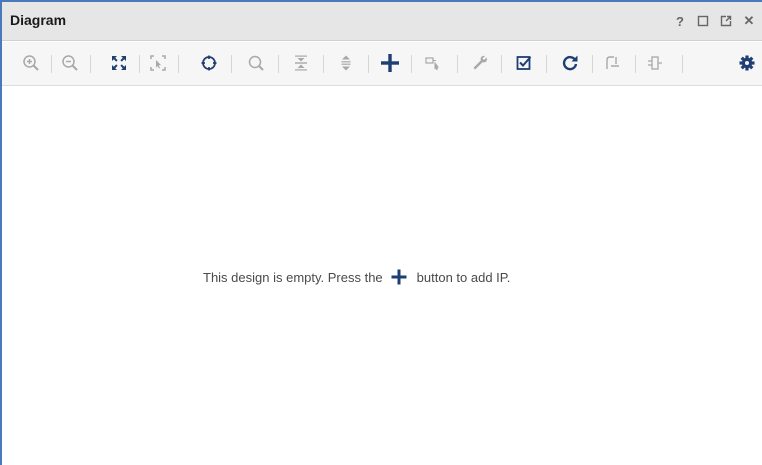 The image size is (762, 465). I want to click on connection-icon, so click(613, 63).